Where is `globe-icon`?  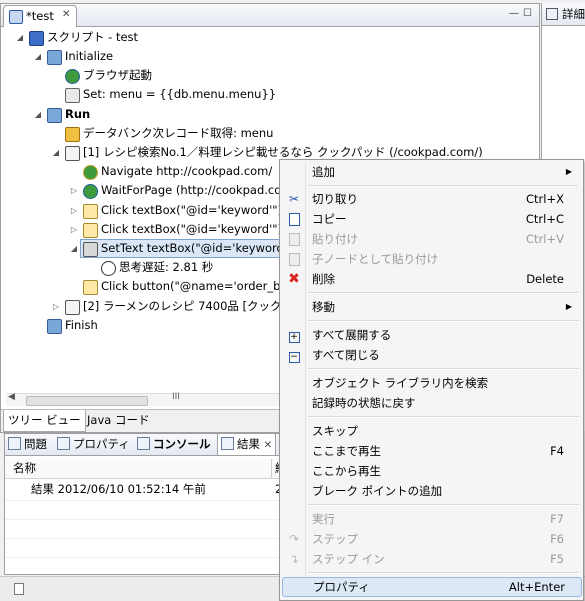 globe-icon is located at coordinates (72, 76).